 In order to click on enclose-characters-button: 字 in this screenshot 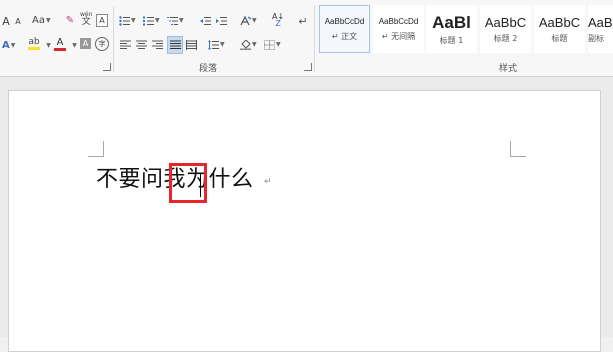, I will do `click(102, 44)`.